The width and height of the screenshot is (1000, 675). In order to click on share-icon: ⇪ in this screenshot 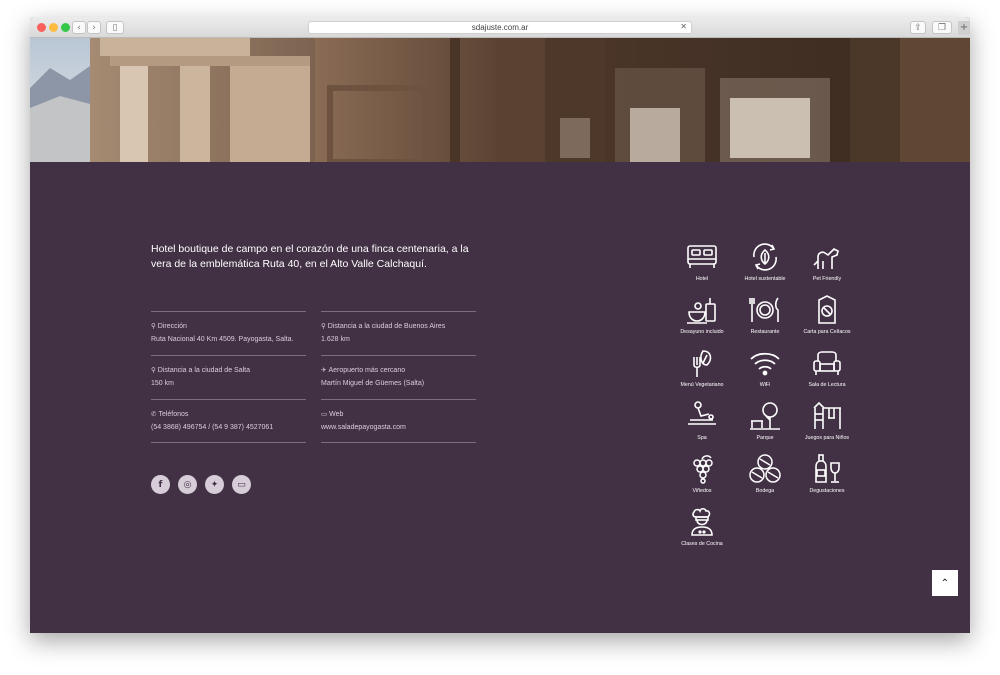, I will do `click(918, 27)`.